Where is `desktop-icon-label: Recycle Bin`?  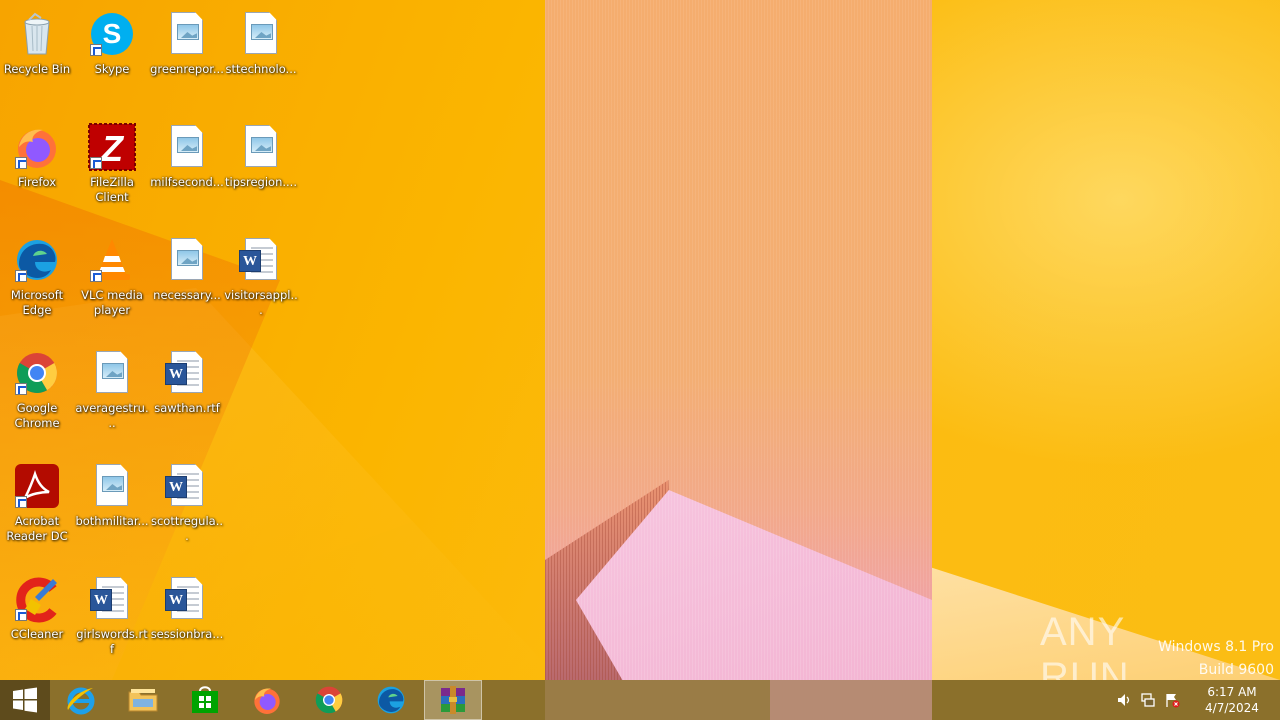
desktop-icon-label: Recycle Bin is located at coordinates (37, 69).